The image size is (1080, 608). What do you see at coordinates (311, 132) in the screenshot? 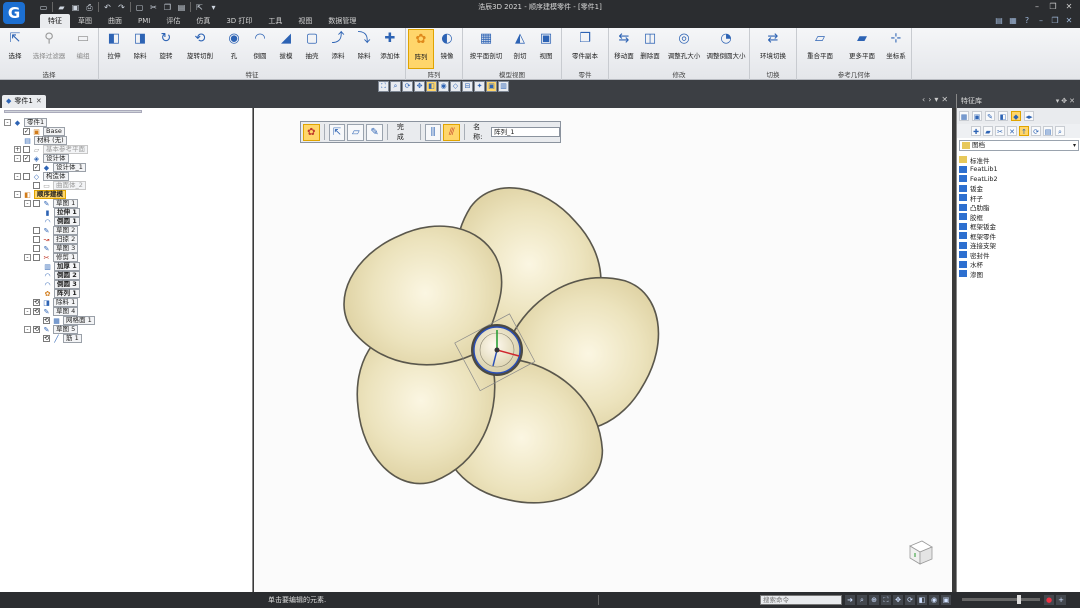
I see `pattern-step-icon: ✿` at bounding box center [311, 132].